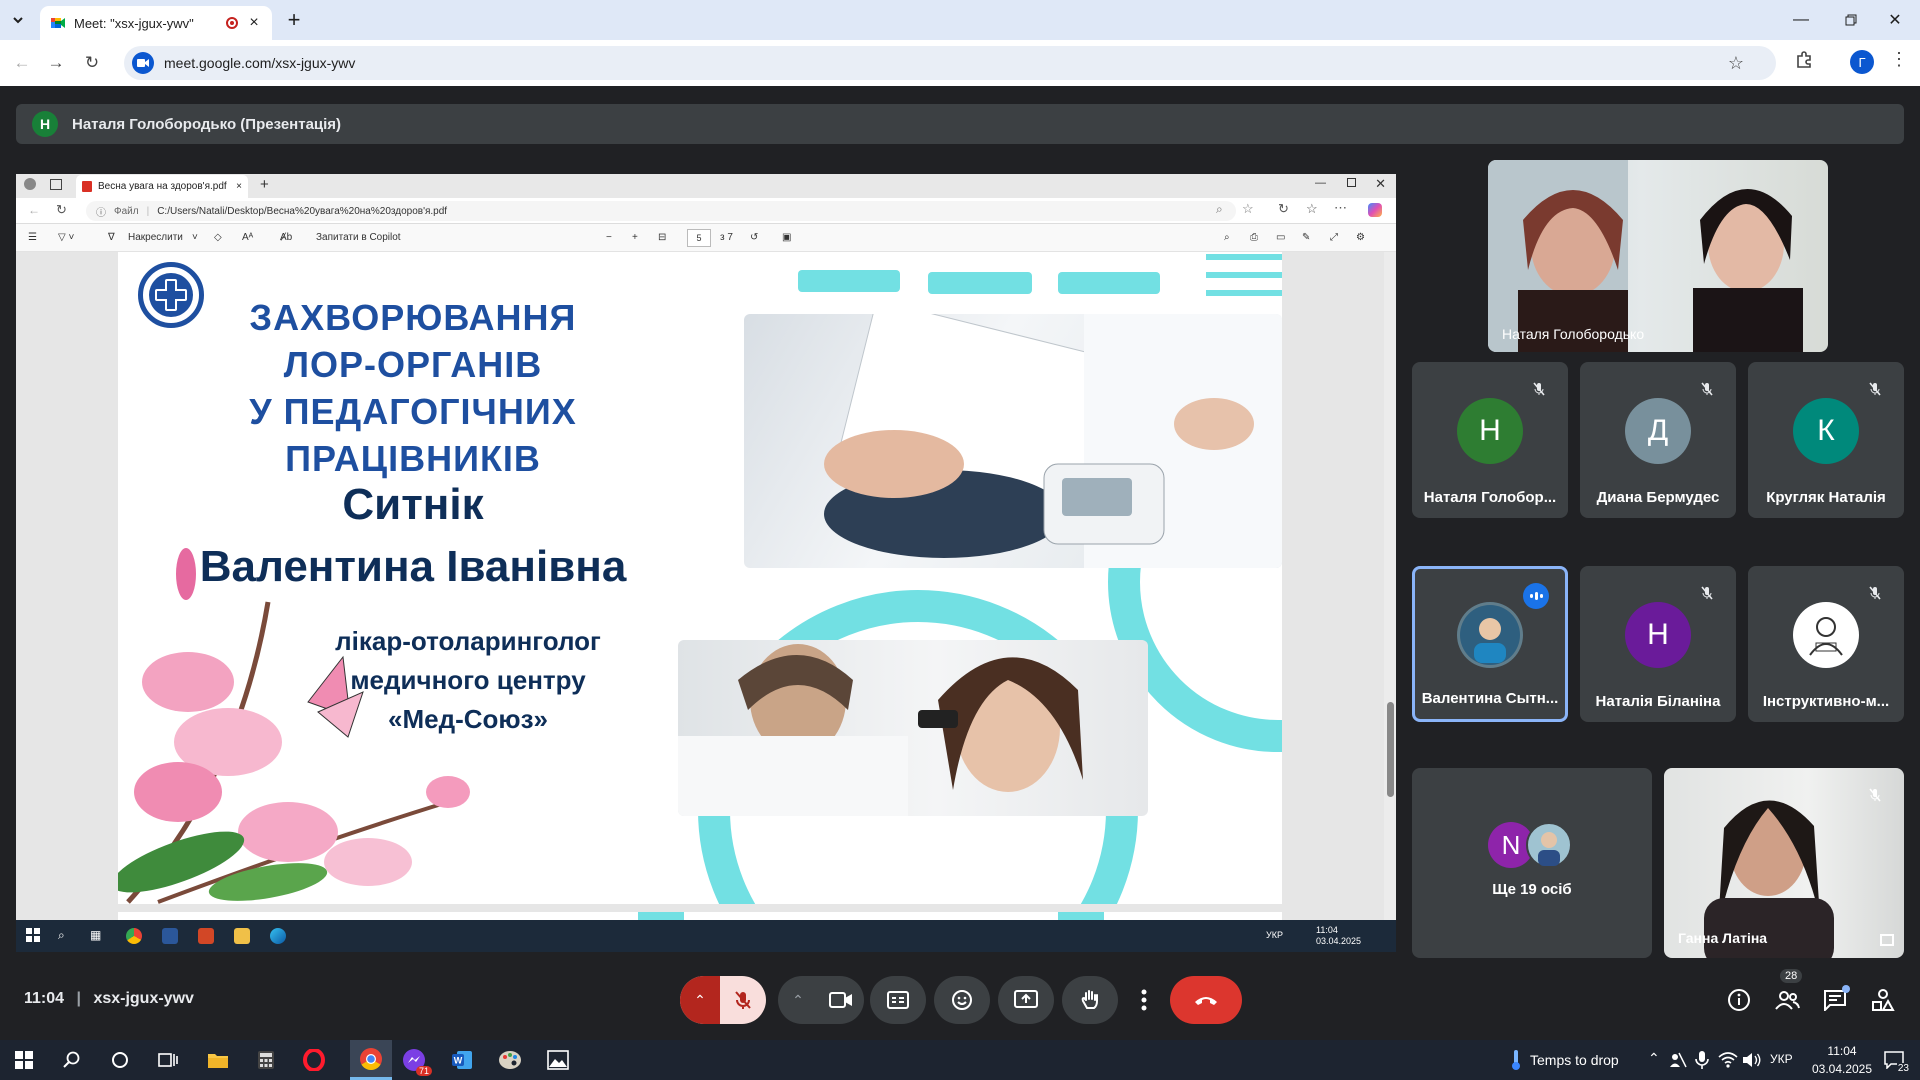  I want to click on participant-tile-presenter-video: Наталя Голобородько, so click(1658, 256).